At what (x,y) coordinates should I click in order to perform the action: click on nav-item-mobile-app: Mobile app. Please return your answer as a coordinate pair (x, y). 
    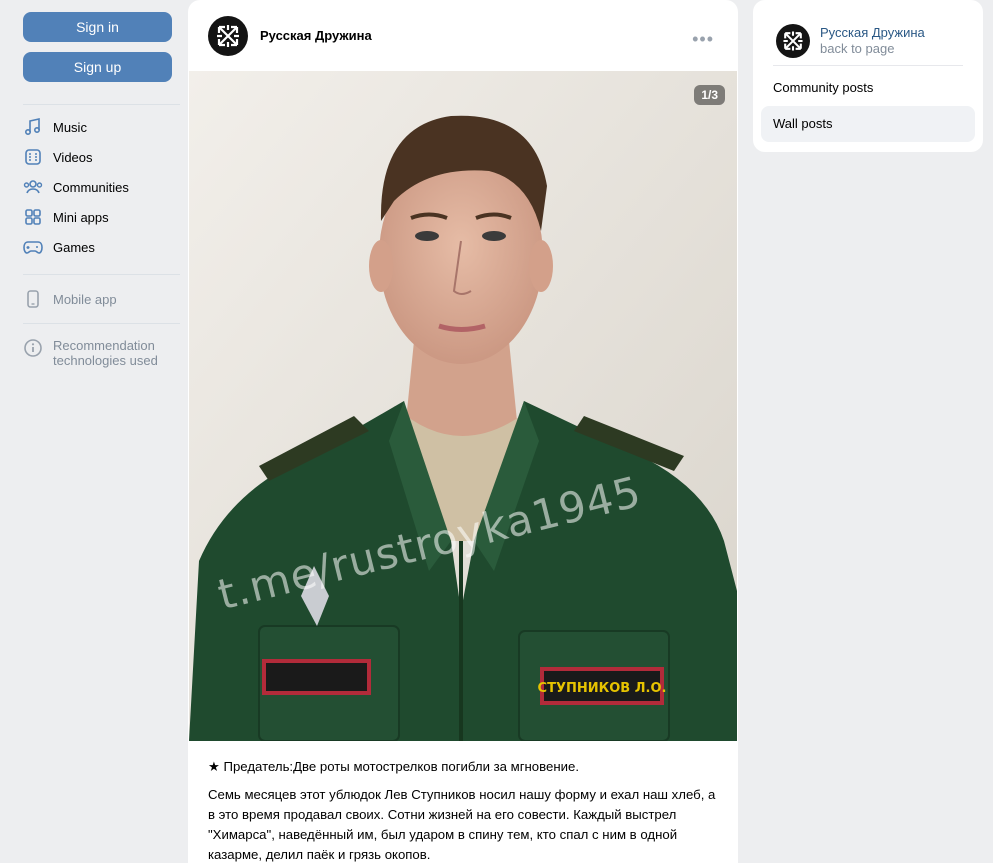
    Looking at the image, I should click on (101, 299).